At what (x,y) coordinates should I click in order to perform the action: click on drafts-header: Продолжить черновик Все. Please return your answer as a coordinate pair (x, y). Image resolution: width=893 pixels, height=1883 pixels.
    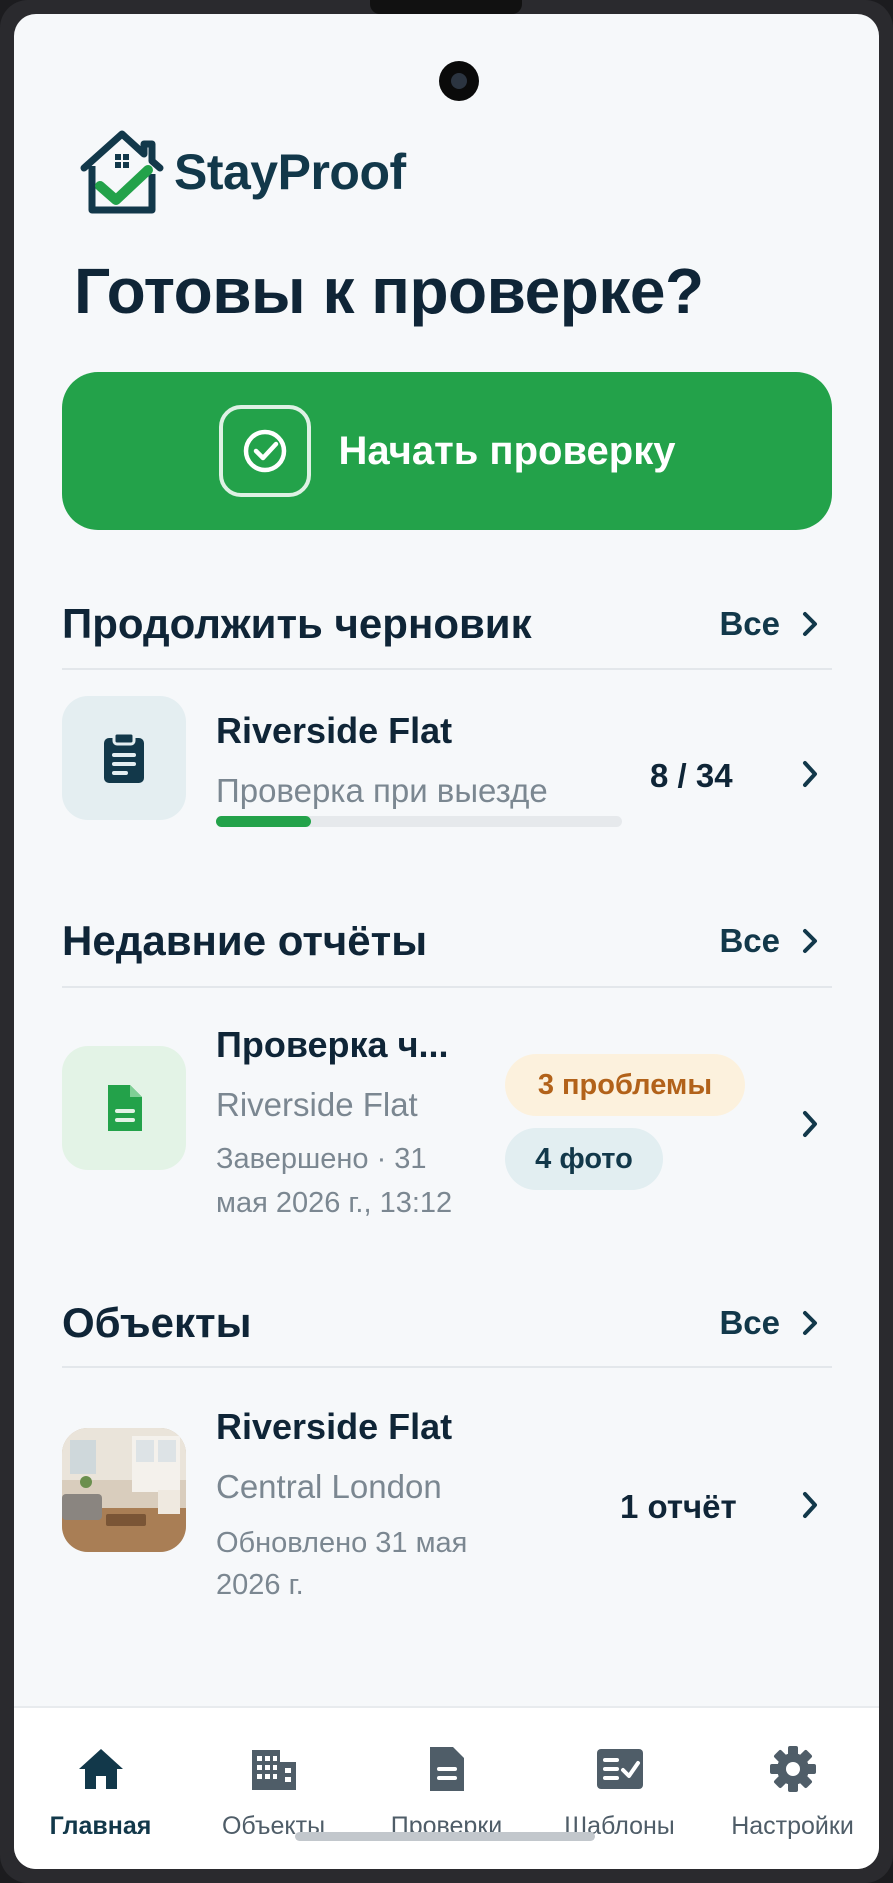
    Looking at the image, I should click on (447, 624).